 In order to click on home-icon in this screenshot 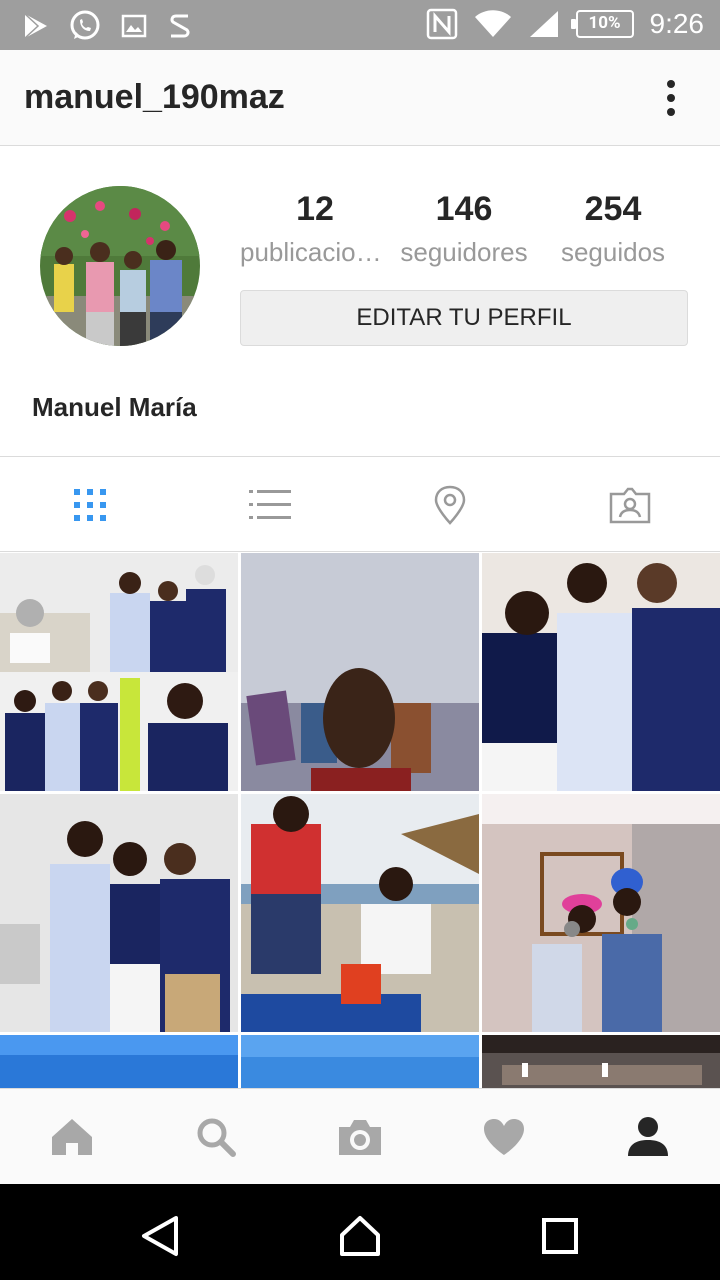, I will do `click(72, 1137)`.